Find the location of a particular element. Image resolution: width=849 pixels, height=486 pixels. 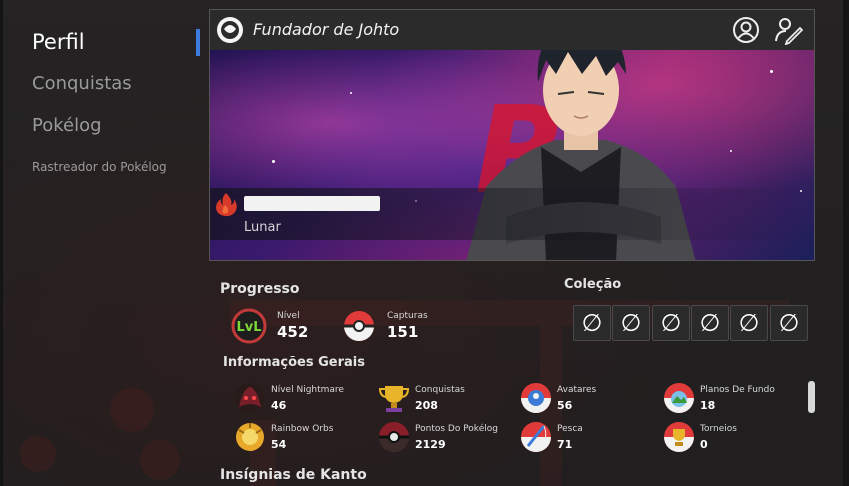

rainbow-orb-icon is located at coordinates (250, 437).